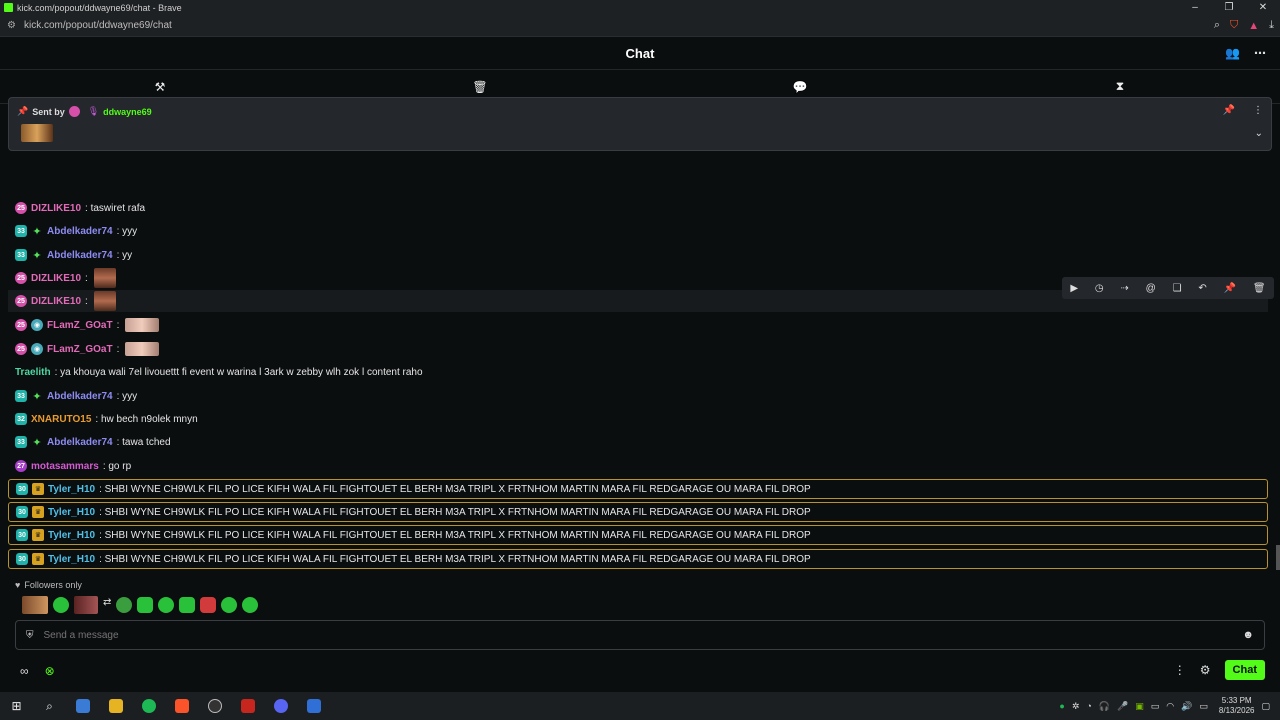  Describe the element at coordinates (82, 706) in the screenshot. I see `store-icon` at that location.